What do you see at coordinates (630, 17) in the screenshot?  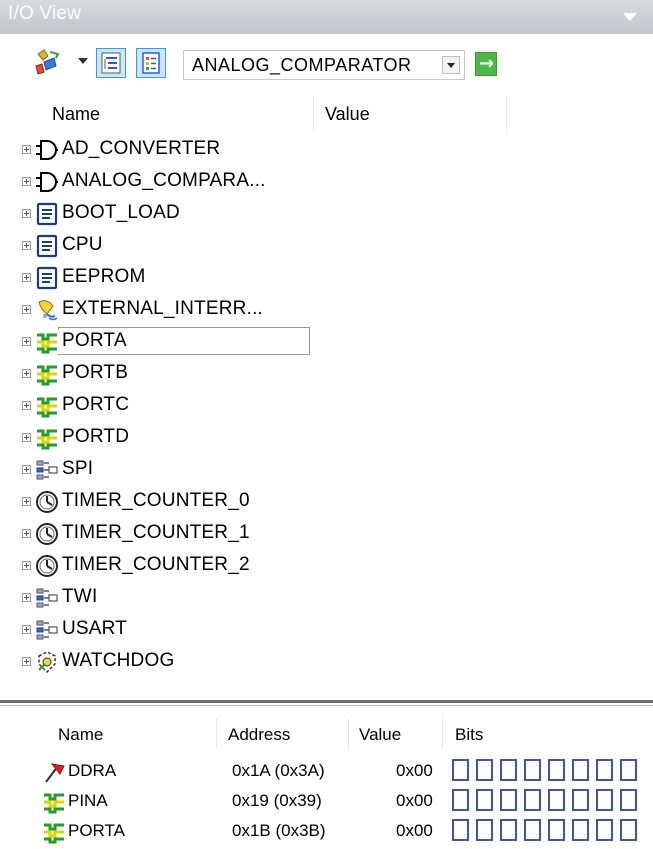 I see `panel-menu-dropdown-icon` at bounding box center [630, 17].